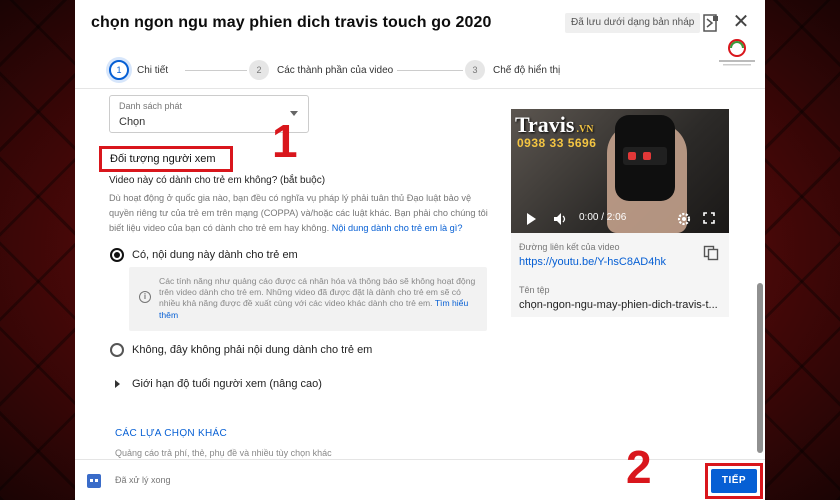 The height and width of the screenshot is (500, 840). What do you see at coordinates (633, 23) in the screenshot?
I see `draft-status-badge: Đã lưu dưới dạng bản nháp` at bounding box center [633, 23].